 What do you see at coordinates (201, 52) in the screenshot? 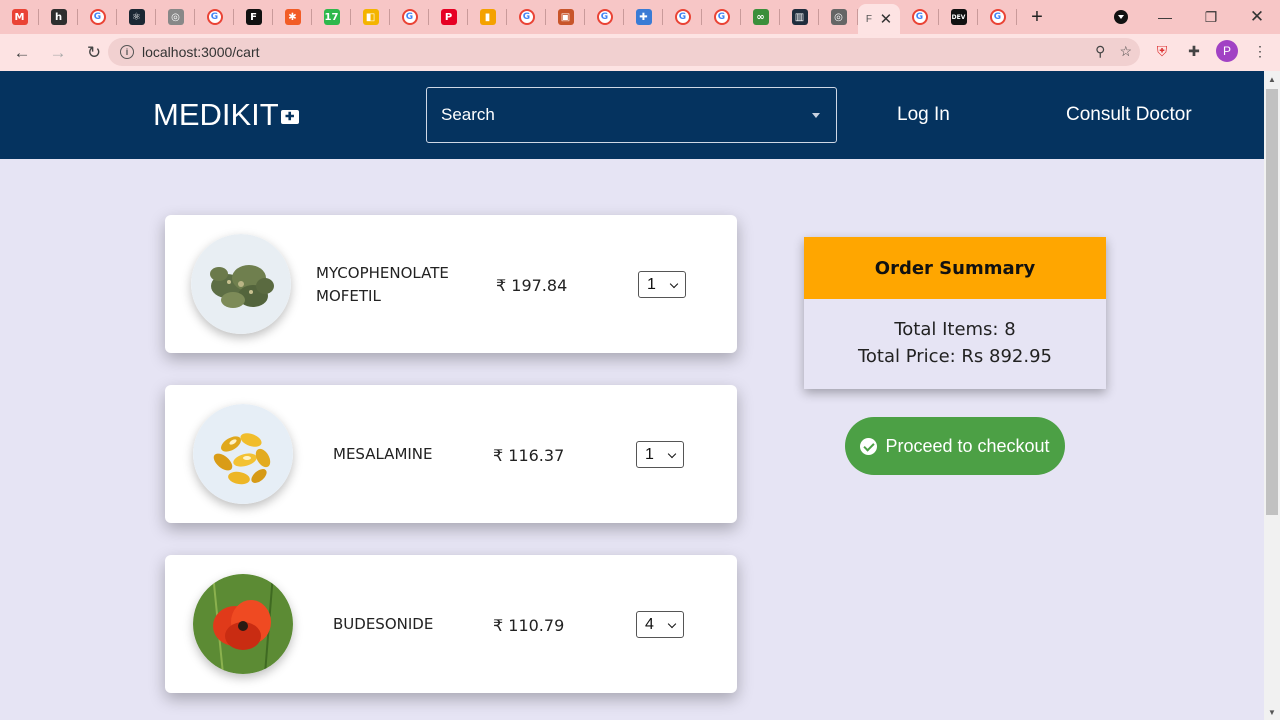
I see `address-url: localhost:3000/cart` at bounding box center [201, 52].